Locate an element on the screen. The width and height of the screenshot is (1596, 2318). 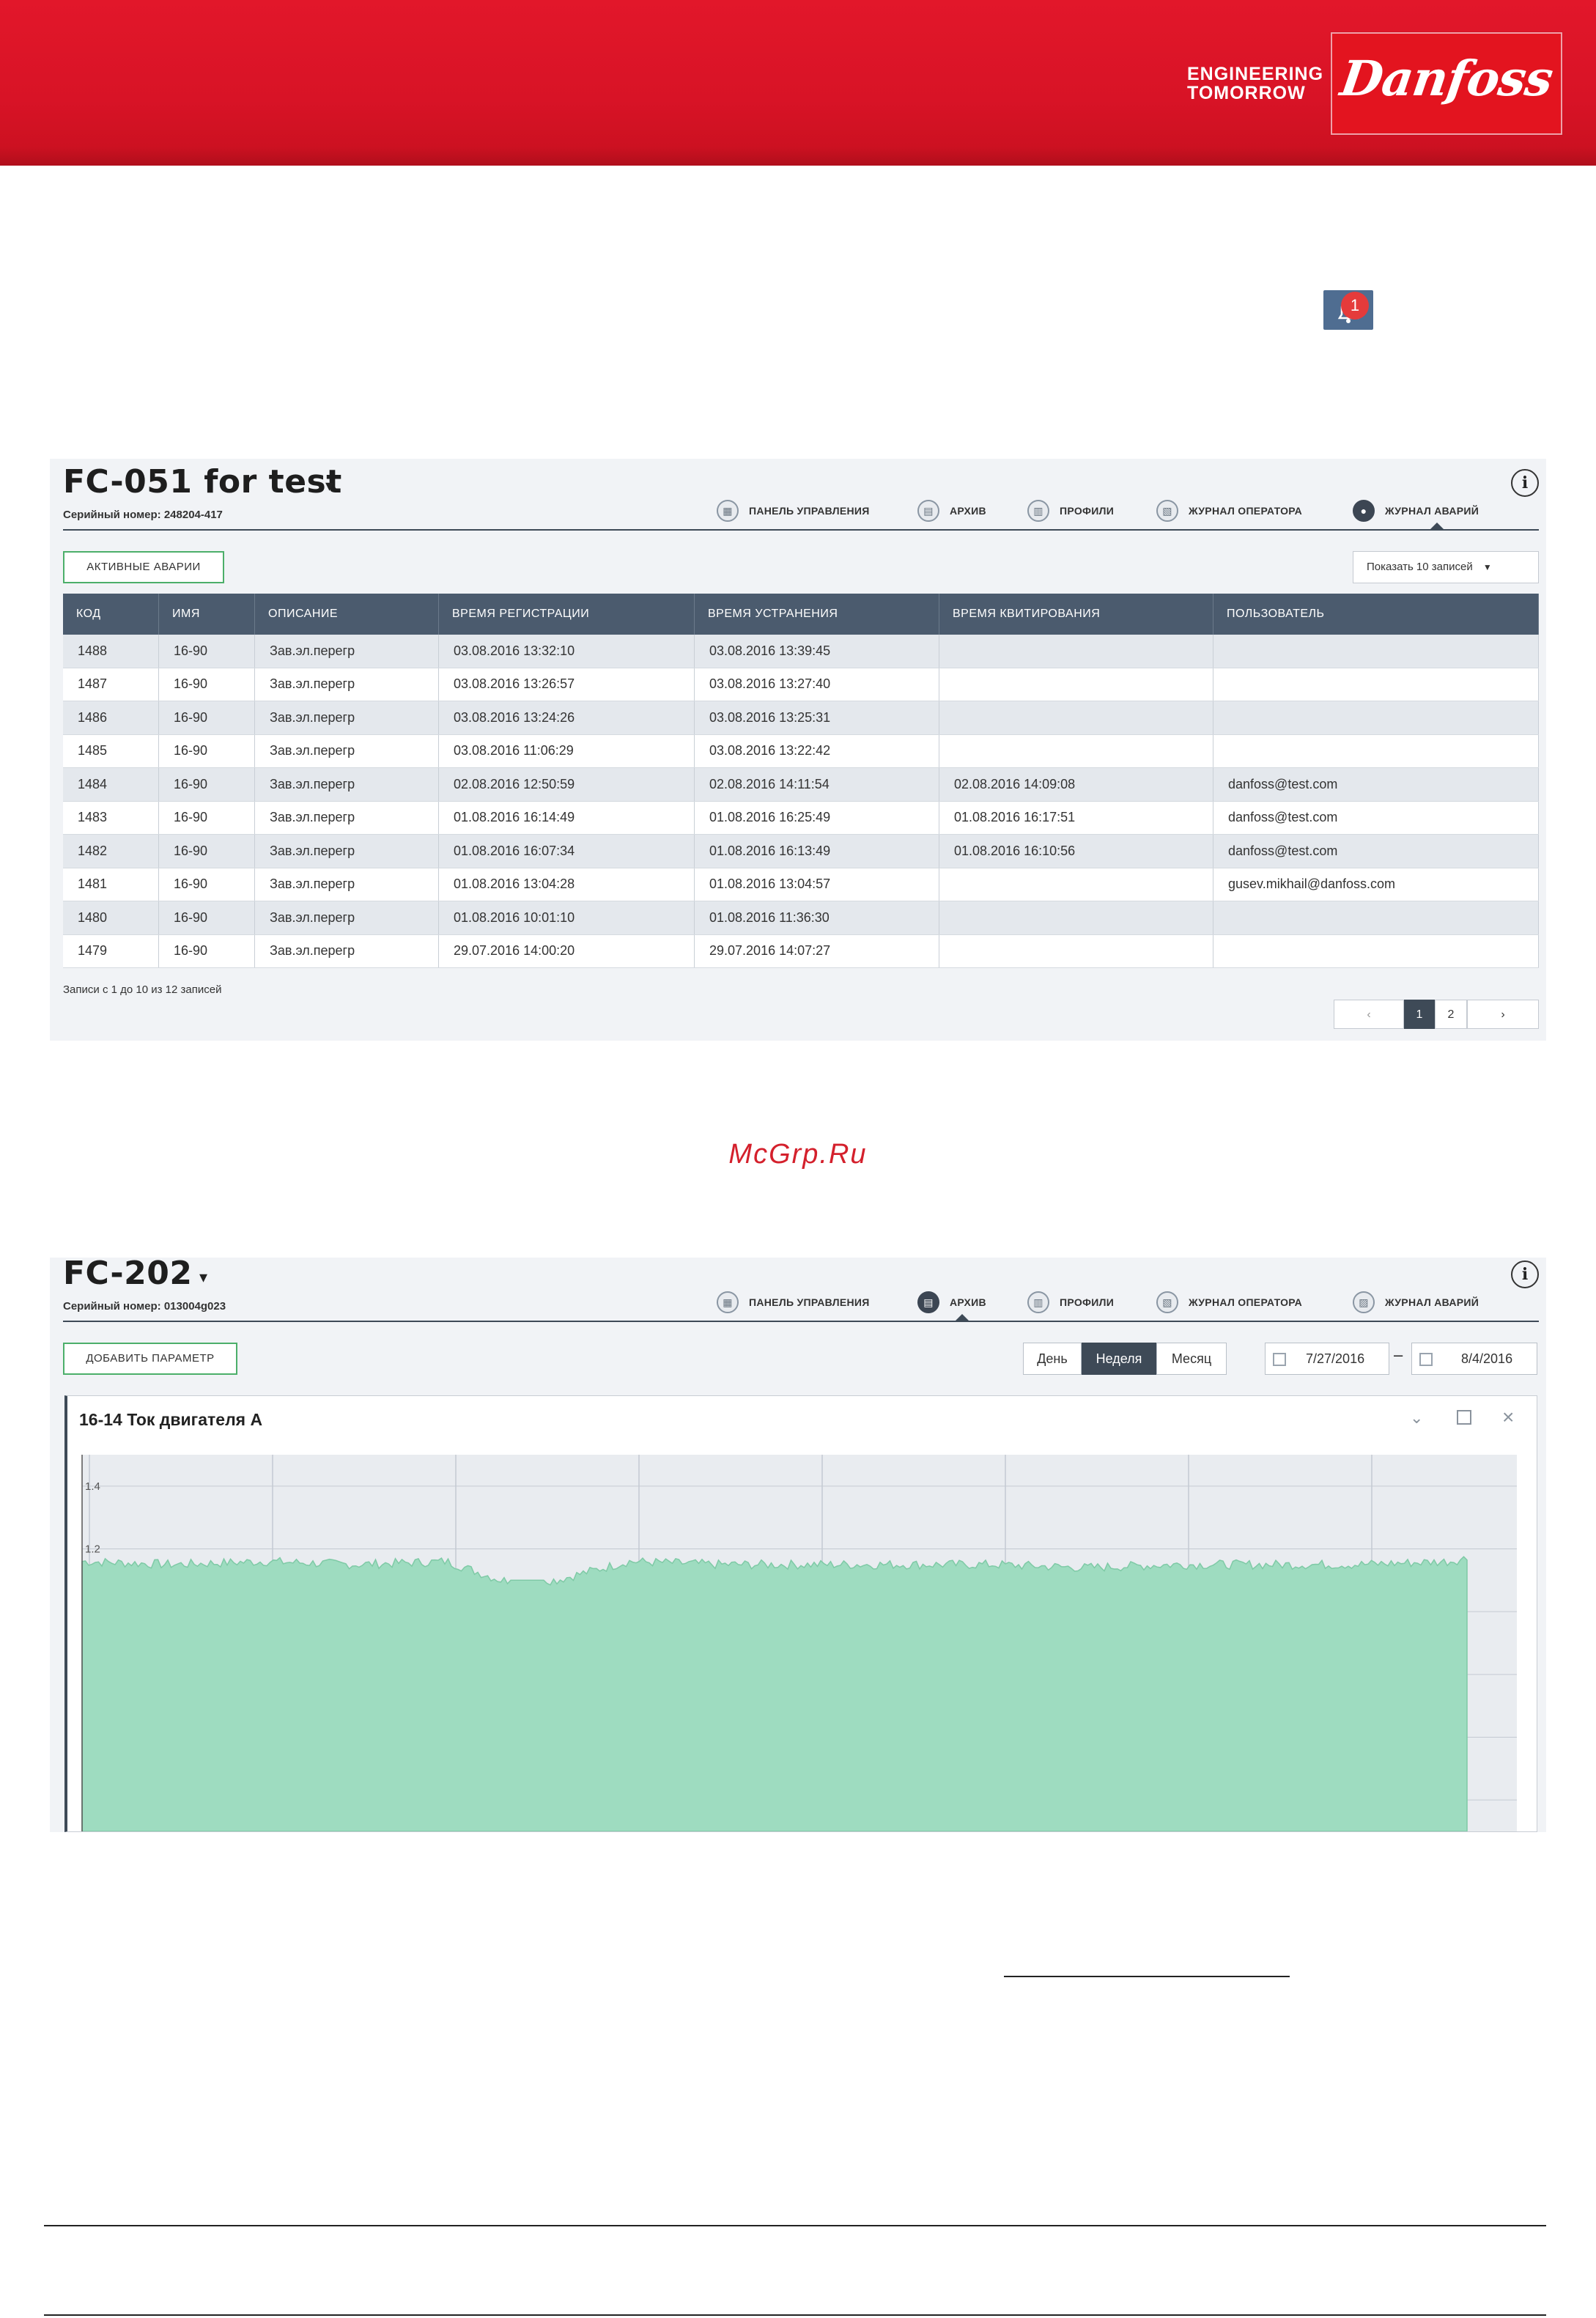
range-week-button: Неделя is located at coordinates (1119, 1359).